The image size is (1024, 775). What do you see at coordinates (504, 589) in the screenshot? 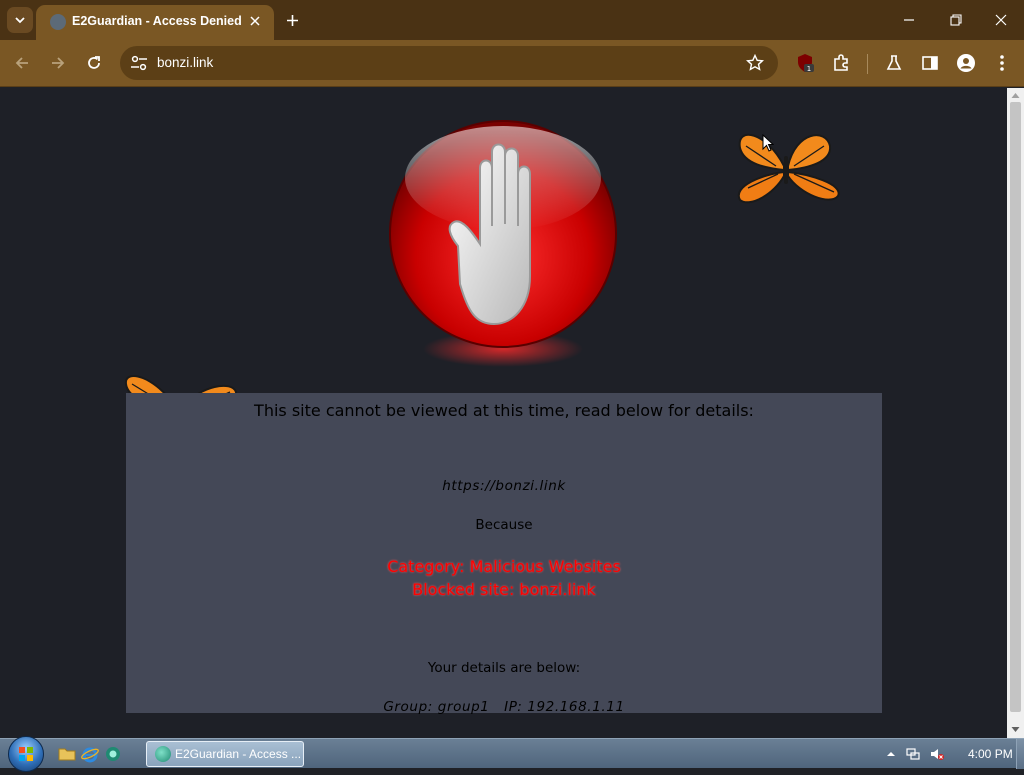
I see `reason-site: Blocked site: bonzi.link` at bounding box center [504, 589].